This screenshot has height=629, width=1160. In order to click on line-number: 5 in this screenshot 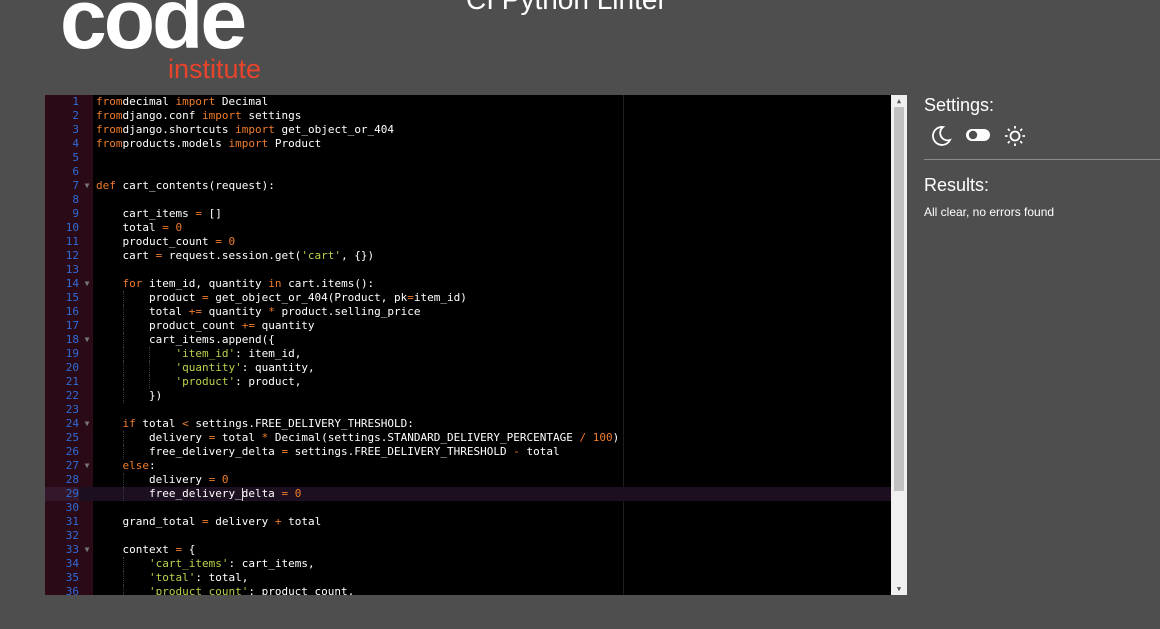, I will do `click(75, 157)`.